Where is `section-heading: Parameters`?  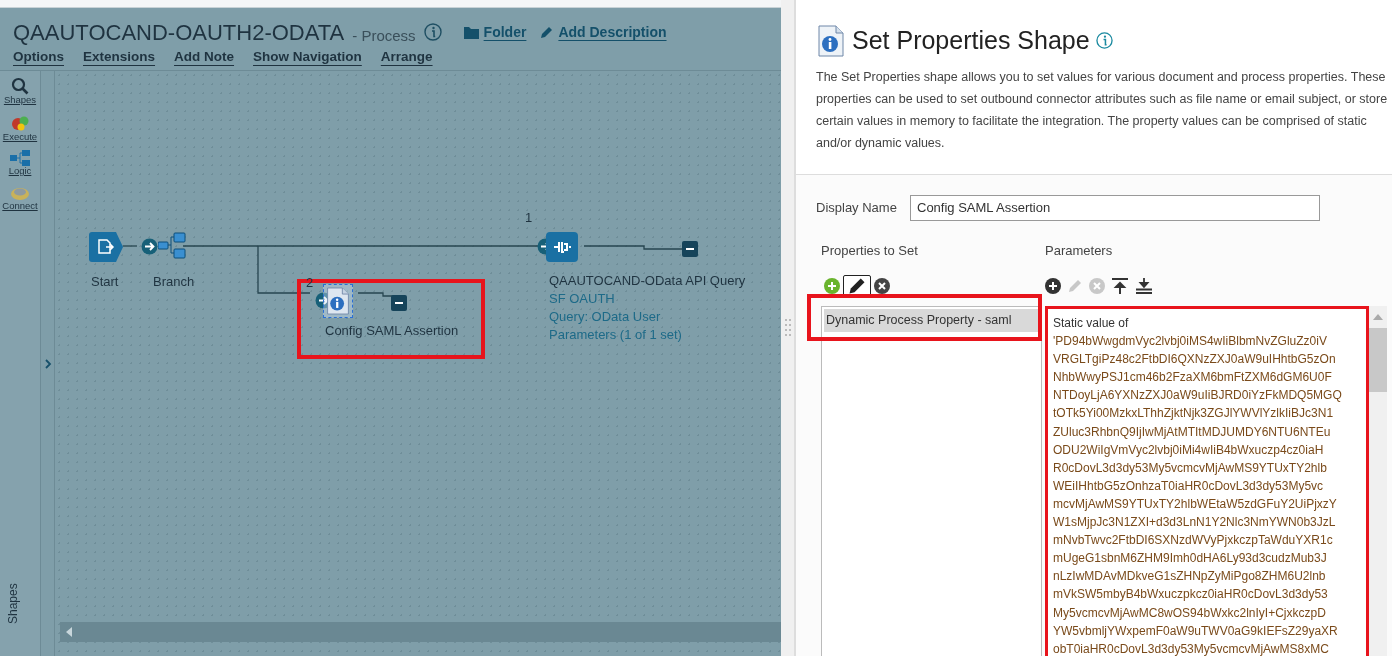
section-heading: Parameters is located at coordinates (1079, 250).